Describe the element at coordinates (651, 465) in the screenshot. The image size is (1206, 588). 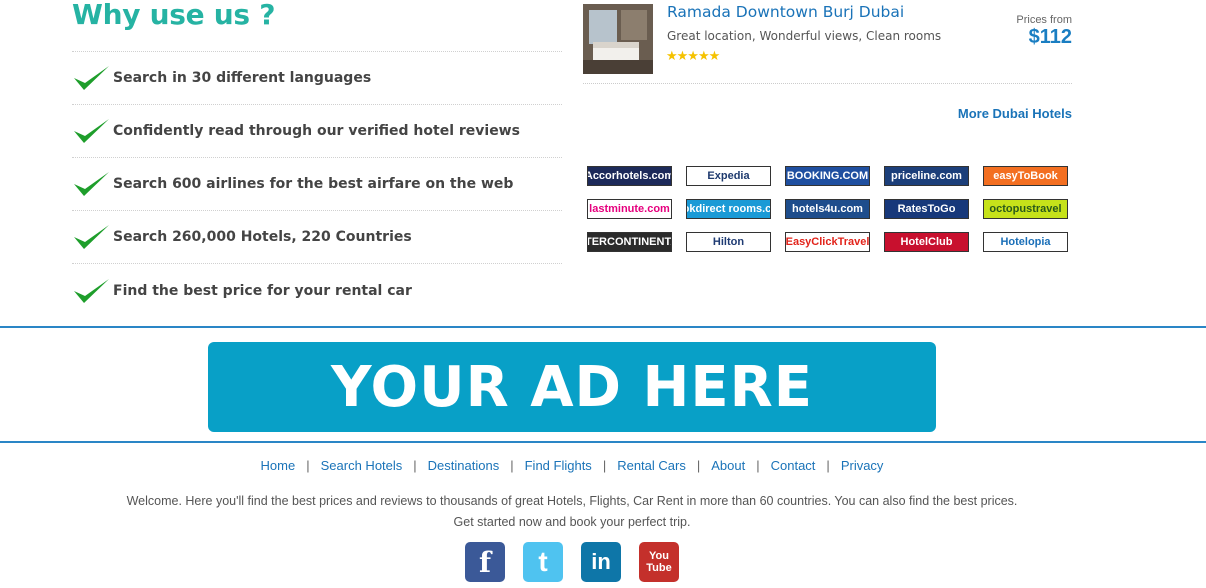
I see `footer-link-rental-cars: Rental Cars` at that location.